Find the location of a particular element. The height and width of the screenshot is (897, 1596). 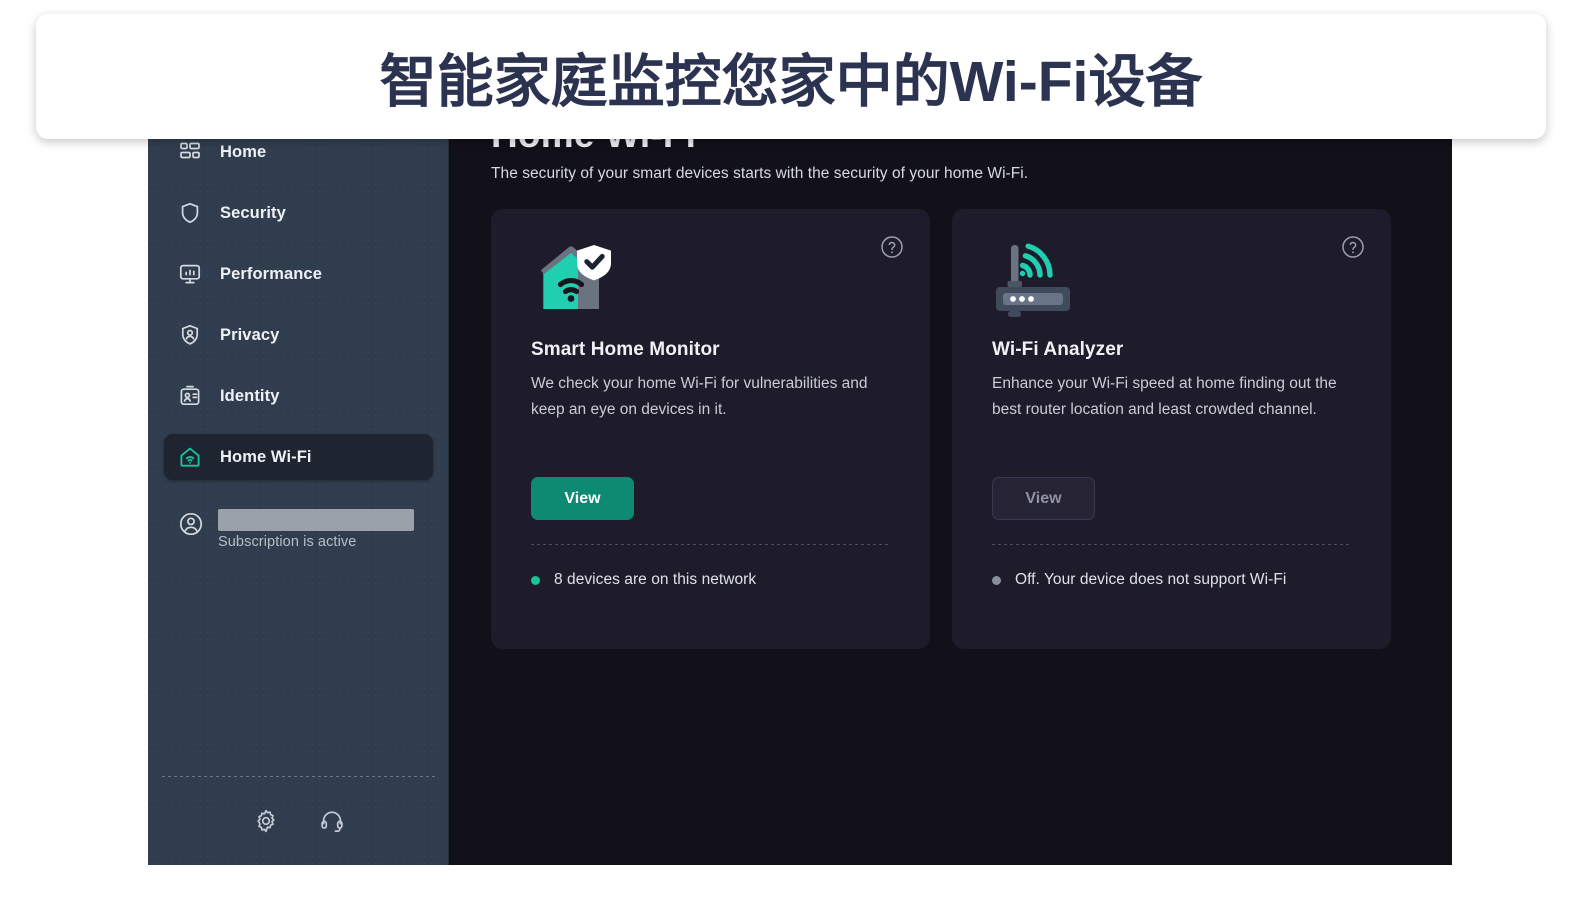

view-button-smart-home-monitor: View is located at coordinates (582, 498).